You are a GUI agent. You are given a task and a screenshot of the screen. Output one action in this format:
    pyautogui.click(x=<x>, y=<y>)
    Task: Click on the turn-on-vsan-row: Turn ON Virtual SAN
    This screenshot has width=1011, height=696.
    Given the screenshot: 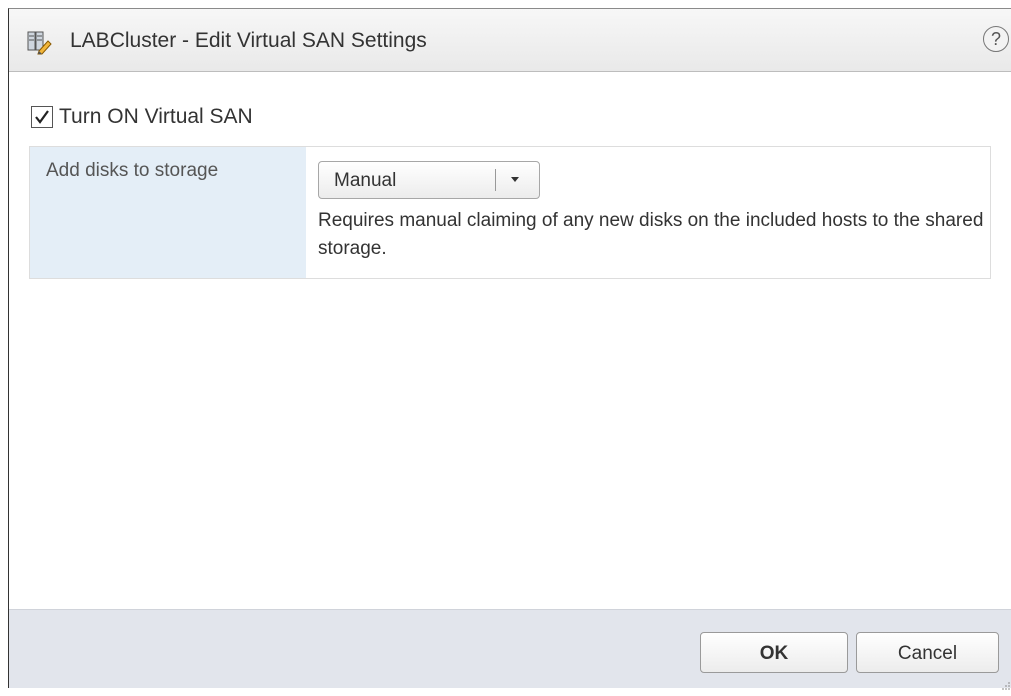 What is the action you would take?
    pyautogui.click(x=142, y=117)
    